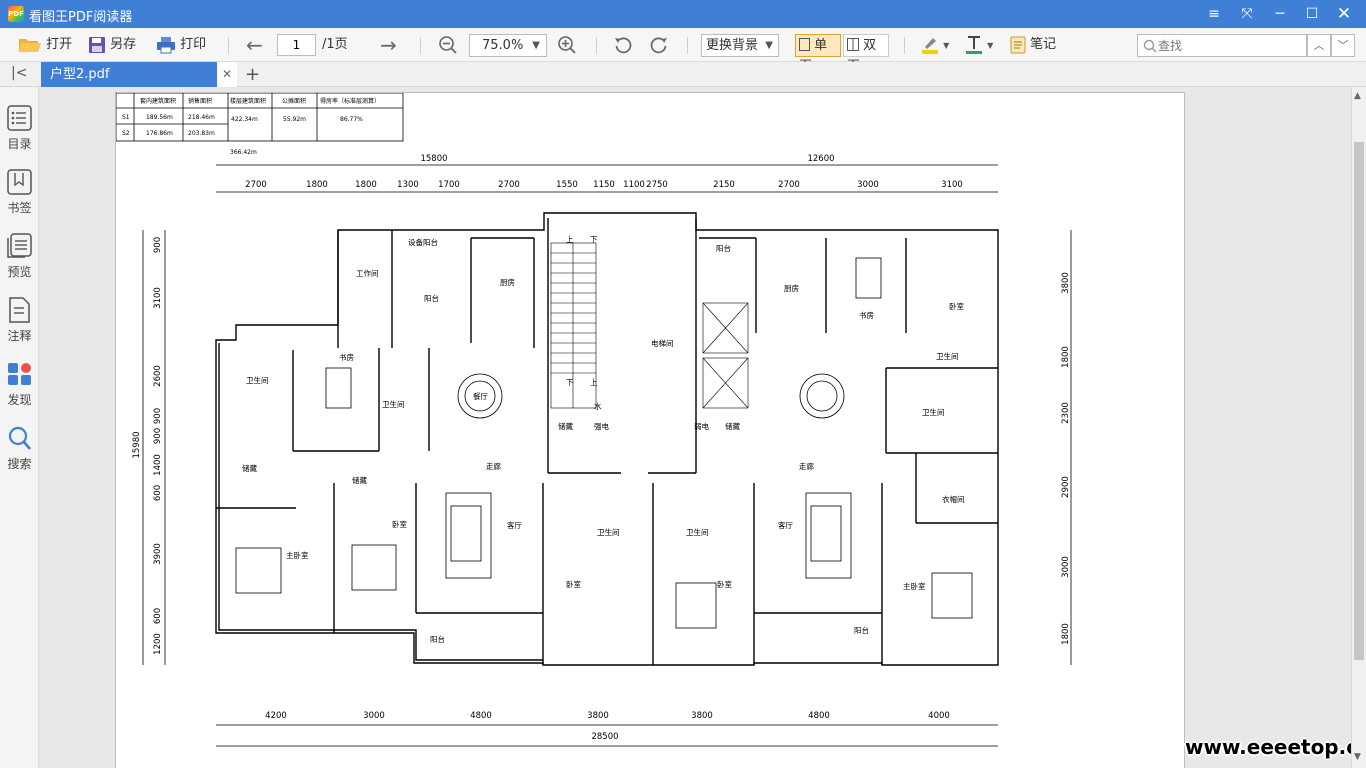  What do you see at coordinates (19, 208) in the screenshot?
I see `sidebar-item-label: 书签` at bounding box center [19, 208].